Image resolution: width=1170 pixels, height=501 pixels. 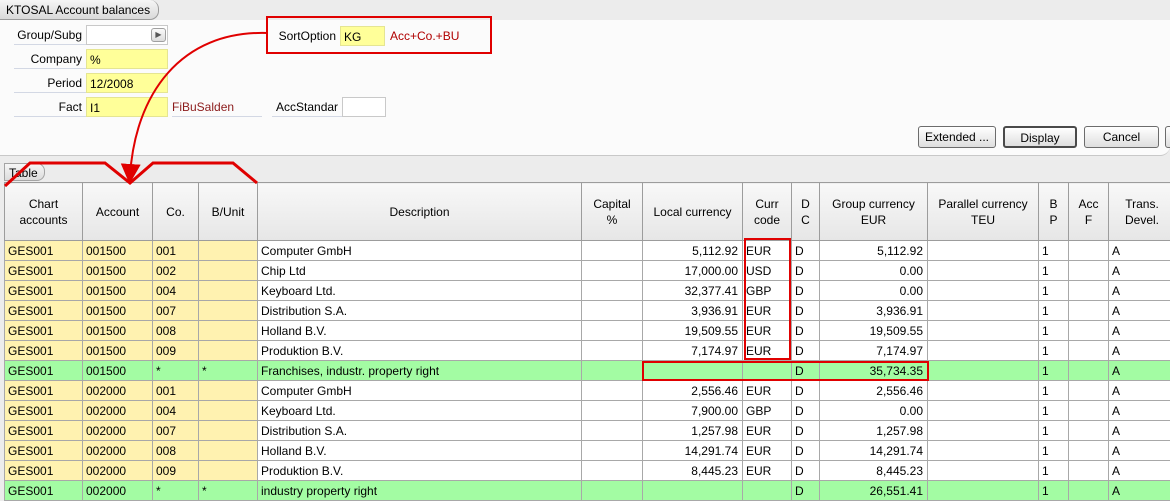 What do you see at coordinates (175, 430) in the screenshot?
I see `cell-company: 007` at bounding box center [175, 430].